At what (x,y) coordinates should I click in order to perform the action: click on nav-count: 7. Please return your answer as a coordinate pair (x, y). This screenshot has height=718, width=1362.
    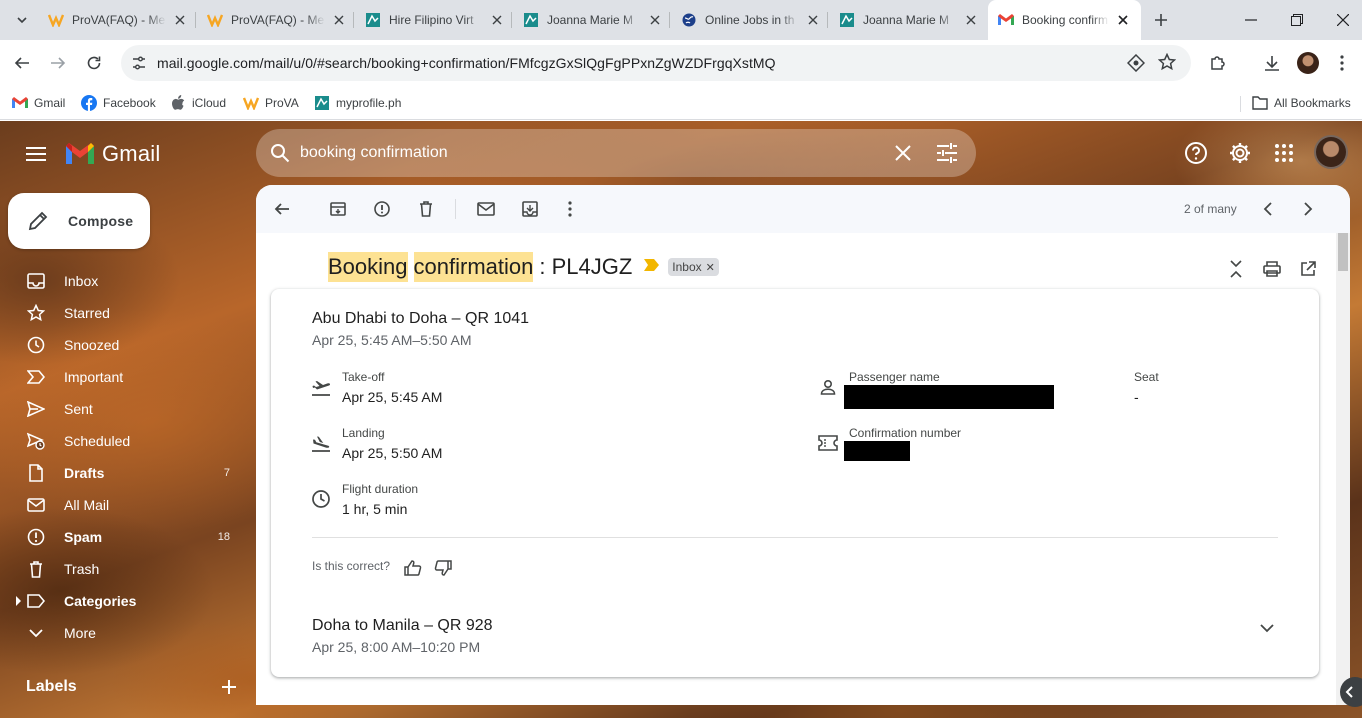
    Looking at the image, I should click on (226, 473).